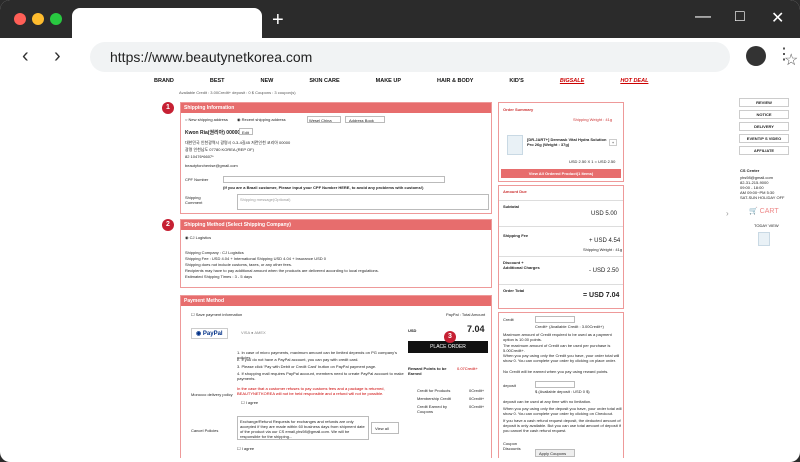  Describe the element at coordinates (267, 83) in the screenshot. I see `nav-new: NEW` at that location.